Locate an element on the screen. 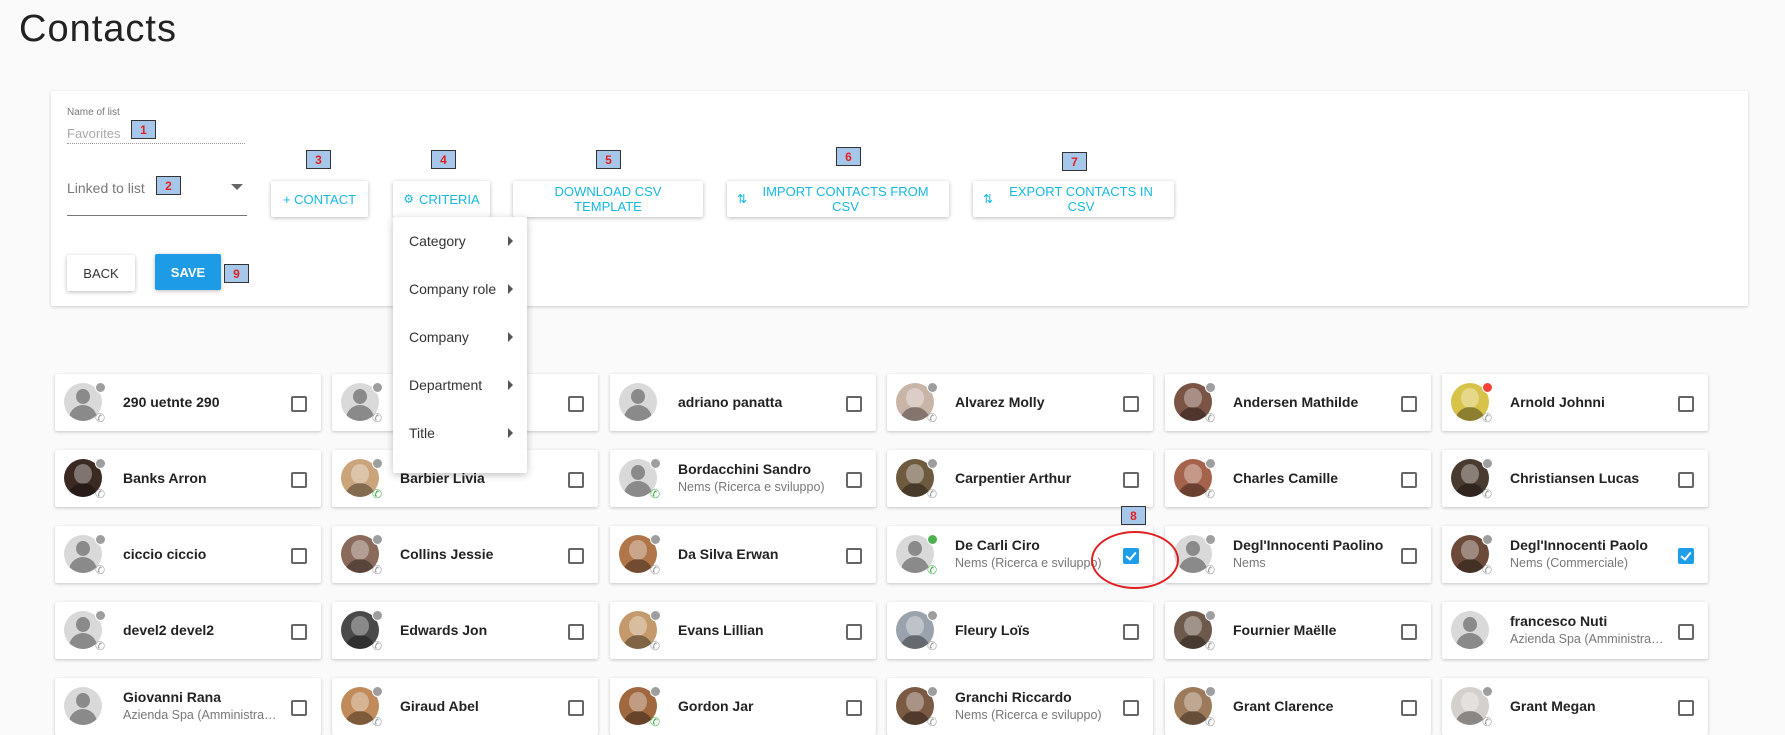 The width and height of the screenshot is (1785, 735). contact-card: ✆ Giraud Abel is located at coordinates (465, 706).